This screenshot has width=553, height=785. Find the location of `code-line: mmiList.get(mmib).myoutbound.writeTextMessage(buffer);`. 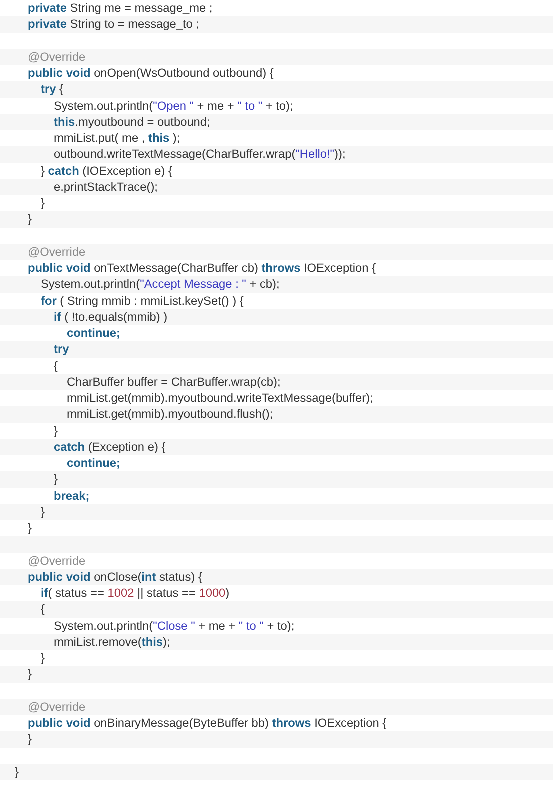

code-line: mmiList.get(mmib).myoutbound.writeTextMessage(buffer); is located at coordinates (220, 398).